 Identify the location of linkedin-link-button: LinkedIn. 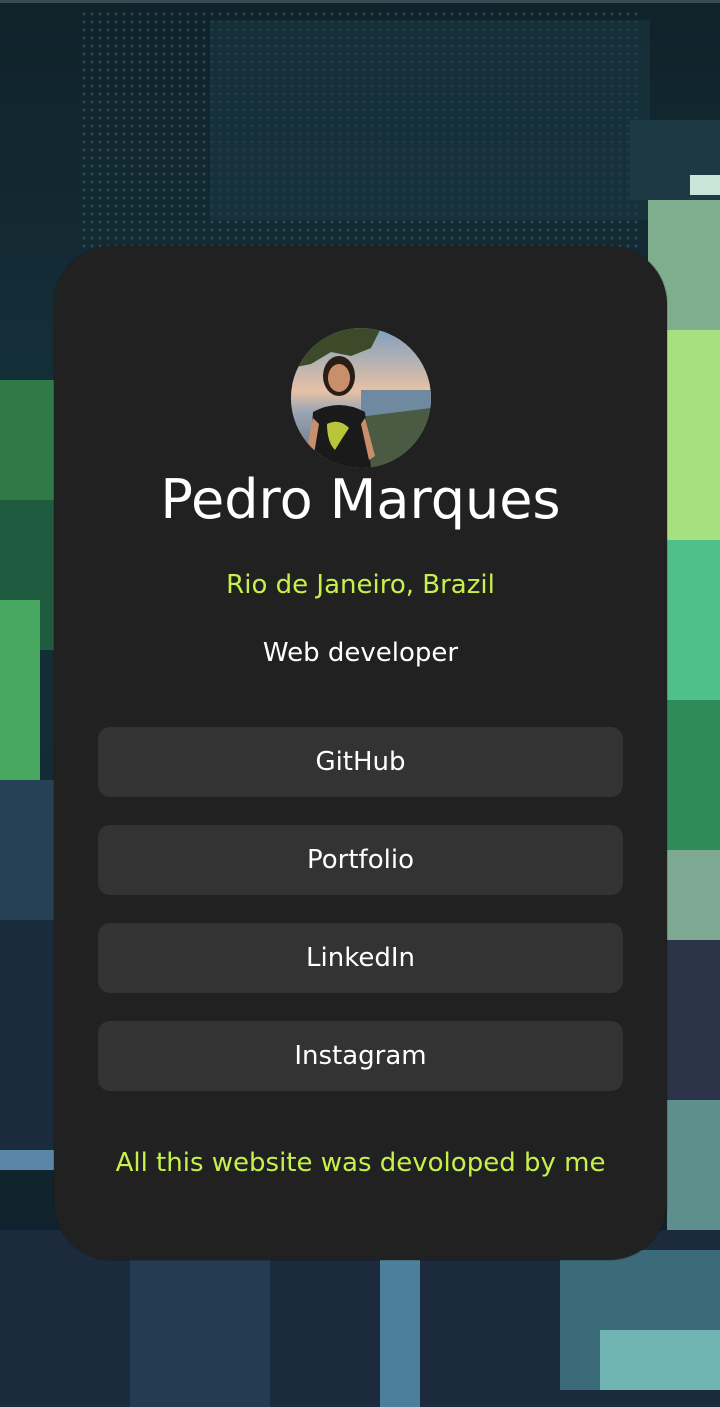
(360, 958).